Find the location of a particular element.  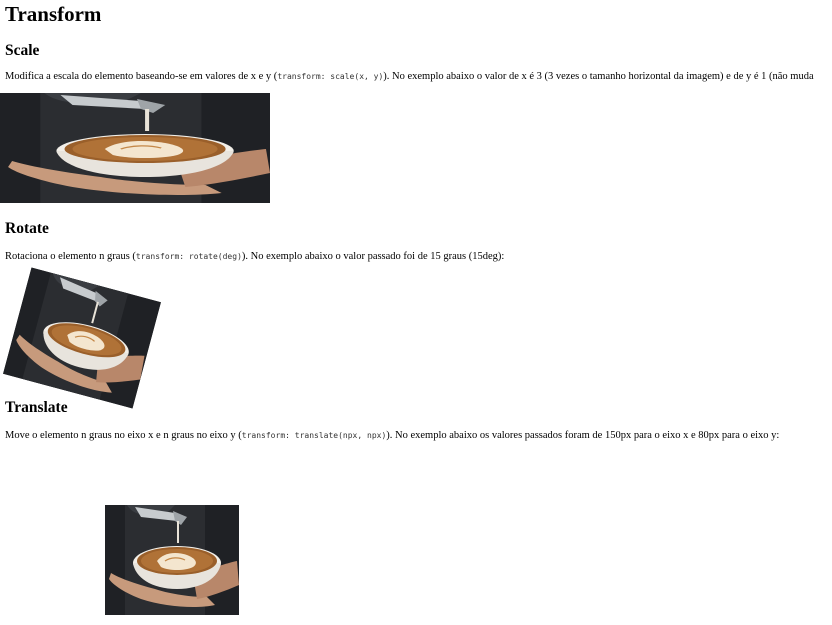

text-part: Rotaciona o elemento n graus ( is located at coordinates (70, 256).